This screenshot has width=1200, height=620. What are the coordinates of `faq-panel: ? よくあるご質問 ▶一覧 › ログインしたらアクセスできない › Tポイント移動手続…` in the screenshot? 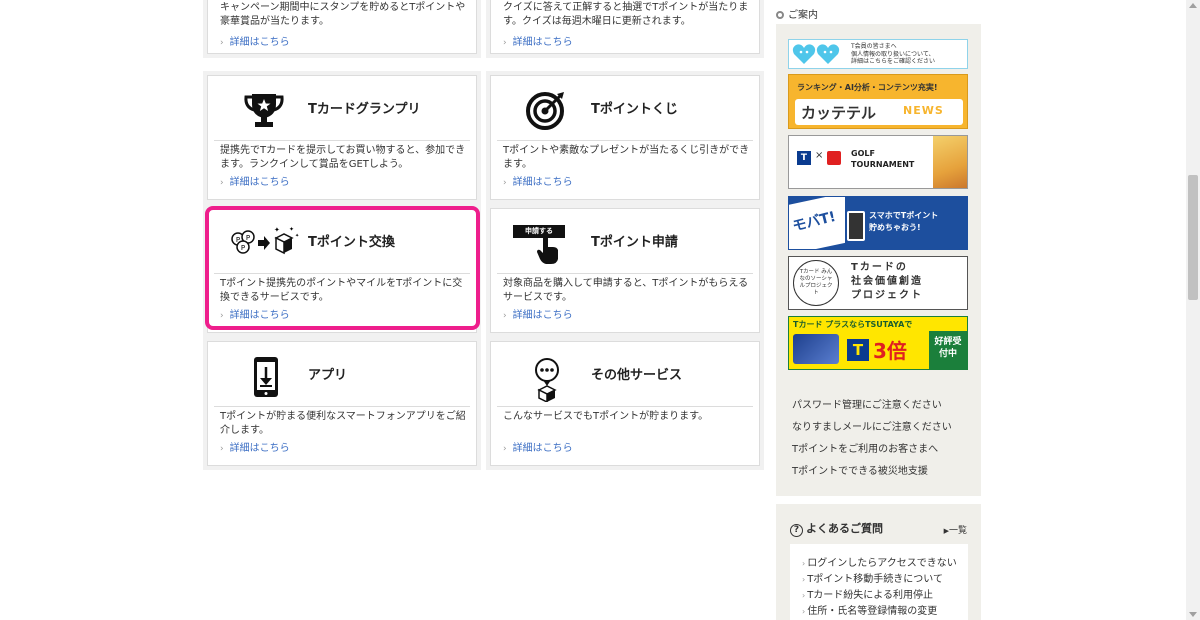 It's located at (878, 562).